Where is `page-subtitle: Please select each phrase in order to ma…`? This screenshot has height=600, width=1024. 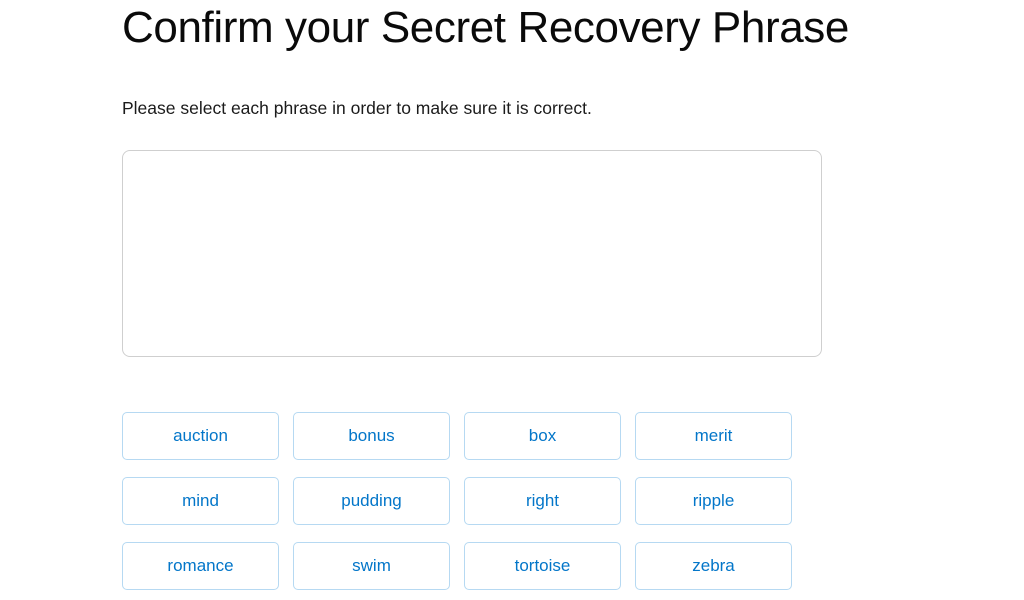
page-subtitle: Please select each phrase in order to ma… is located at coordinates (357, 108).